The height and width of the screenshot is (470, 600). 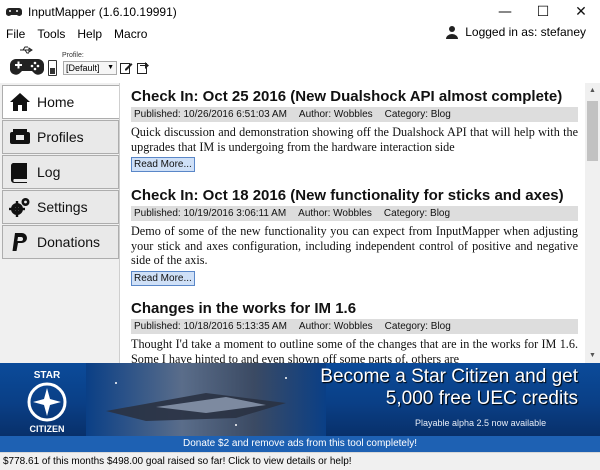 I want to click on profile-select-value: [Default], so click(x=83, y=68).